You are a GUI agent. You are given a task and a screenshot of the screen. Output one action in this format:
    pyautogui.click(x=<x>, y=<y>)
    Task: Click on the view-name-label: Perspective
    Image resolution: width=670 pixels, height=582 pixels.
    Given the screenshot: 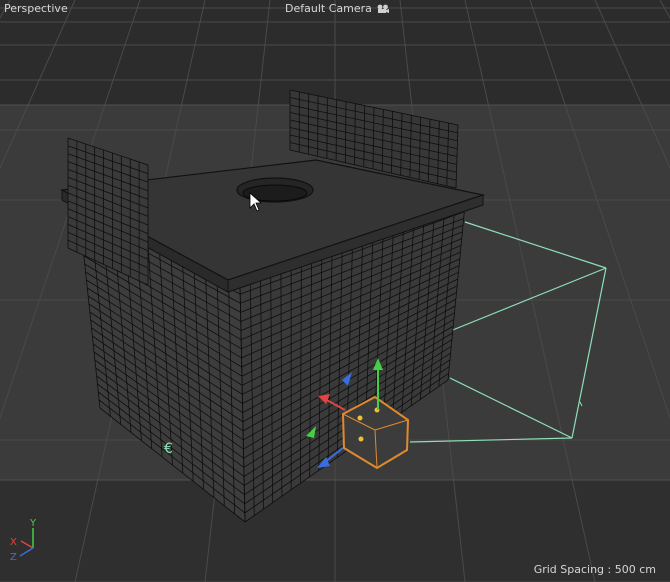 What is the action you would take?
    pyautogui.click(x=36, y=8)
    